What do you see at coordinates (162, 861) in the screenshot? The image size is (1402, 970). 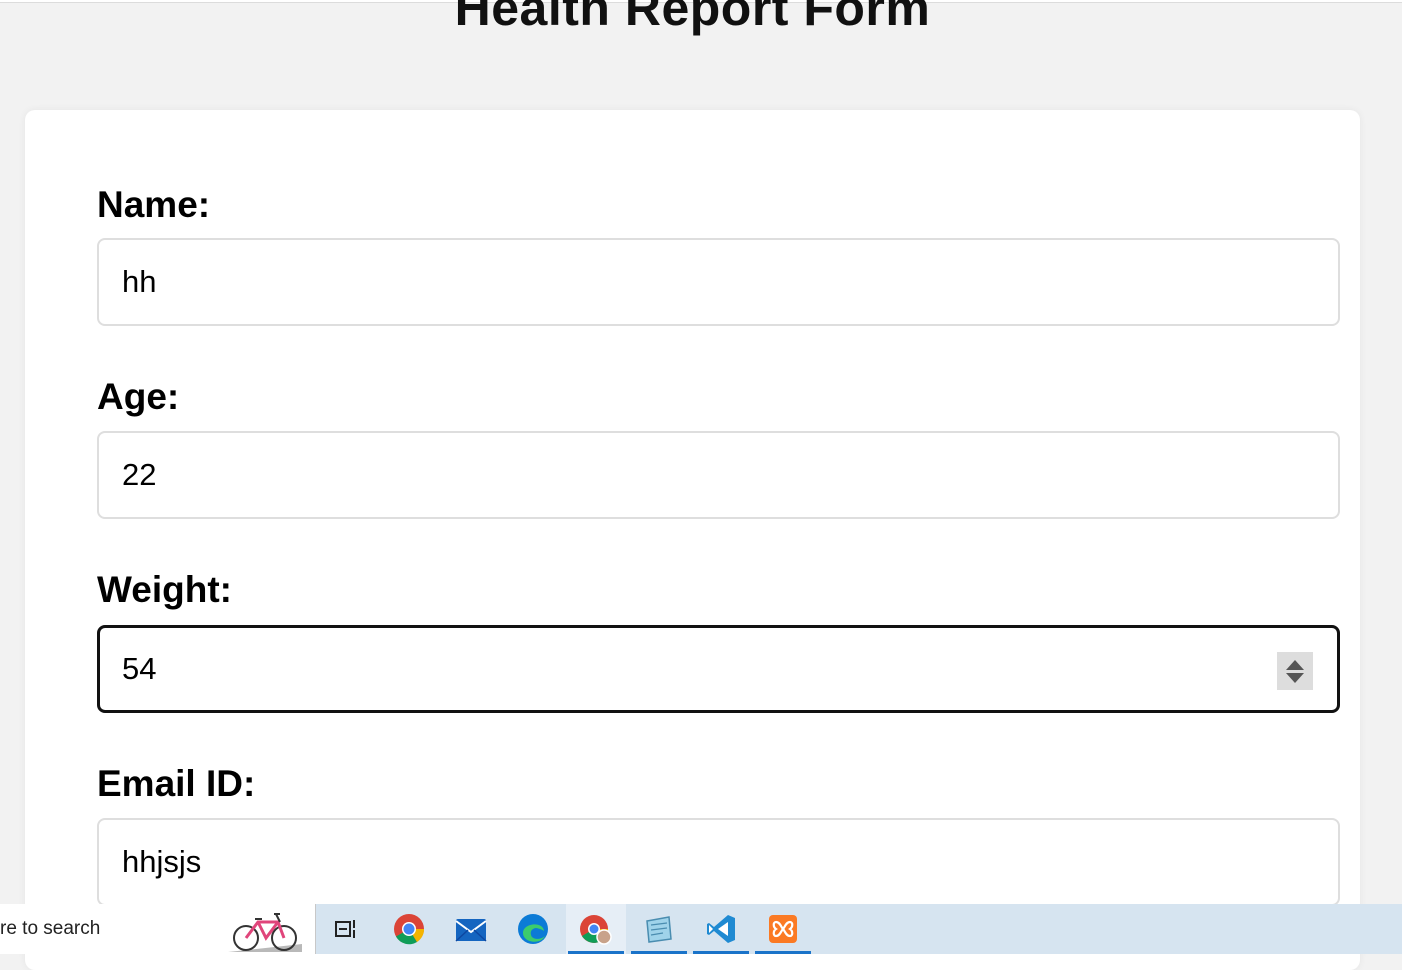 I see `email-input-value: hhjsjs` at bounding box center [162, 861].